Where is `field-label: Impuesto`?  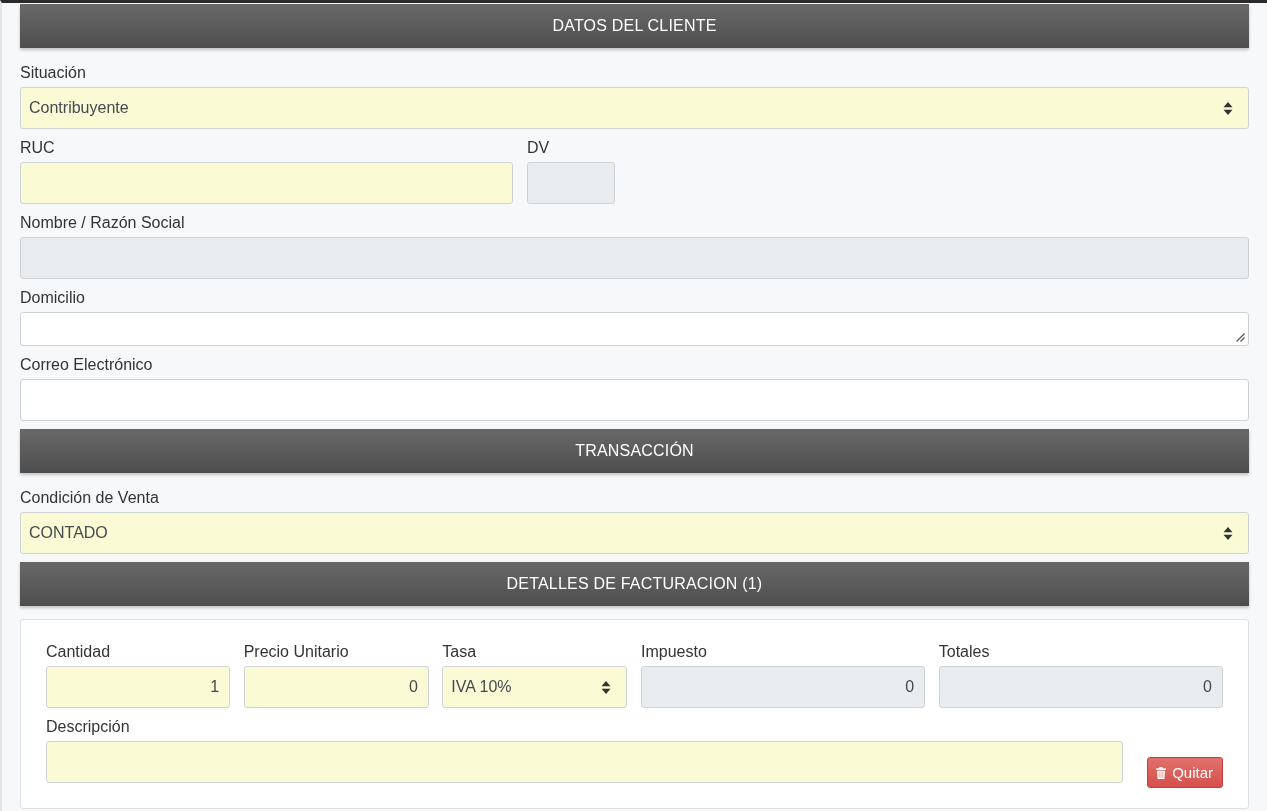 field-label: Impuesto is located at coordinates (674, 652).